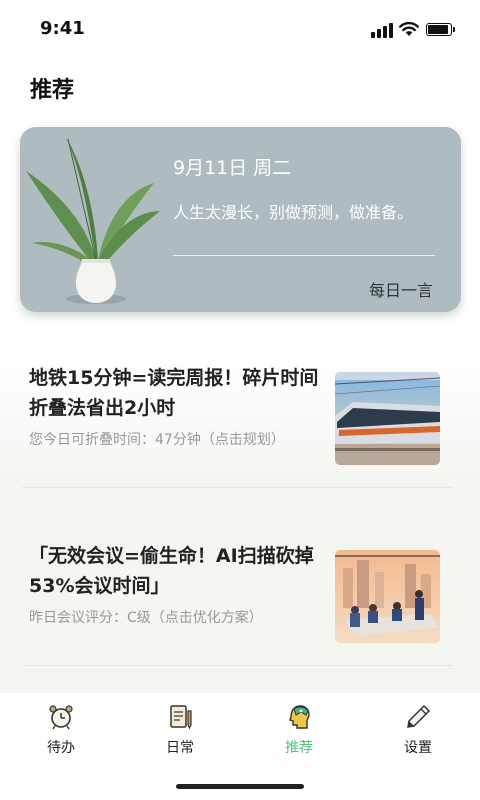 This screenshot has width=480, height=800. Describe the element at coordinates (387, 418) in the screenshot. I see `subway-train-image` at that location.